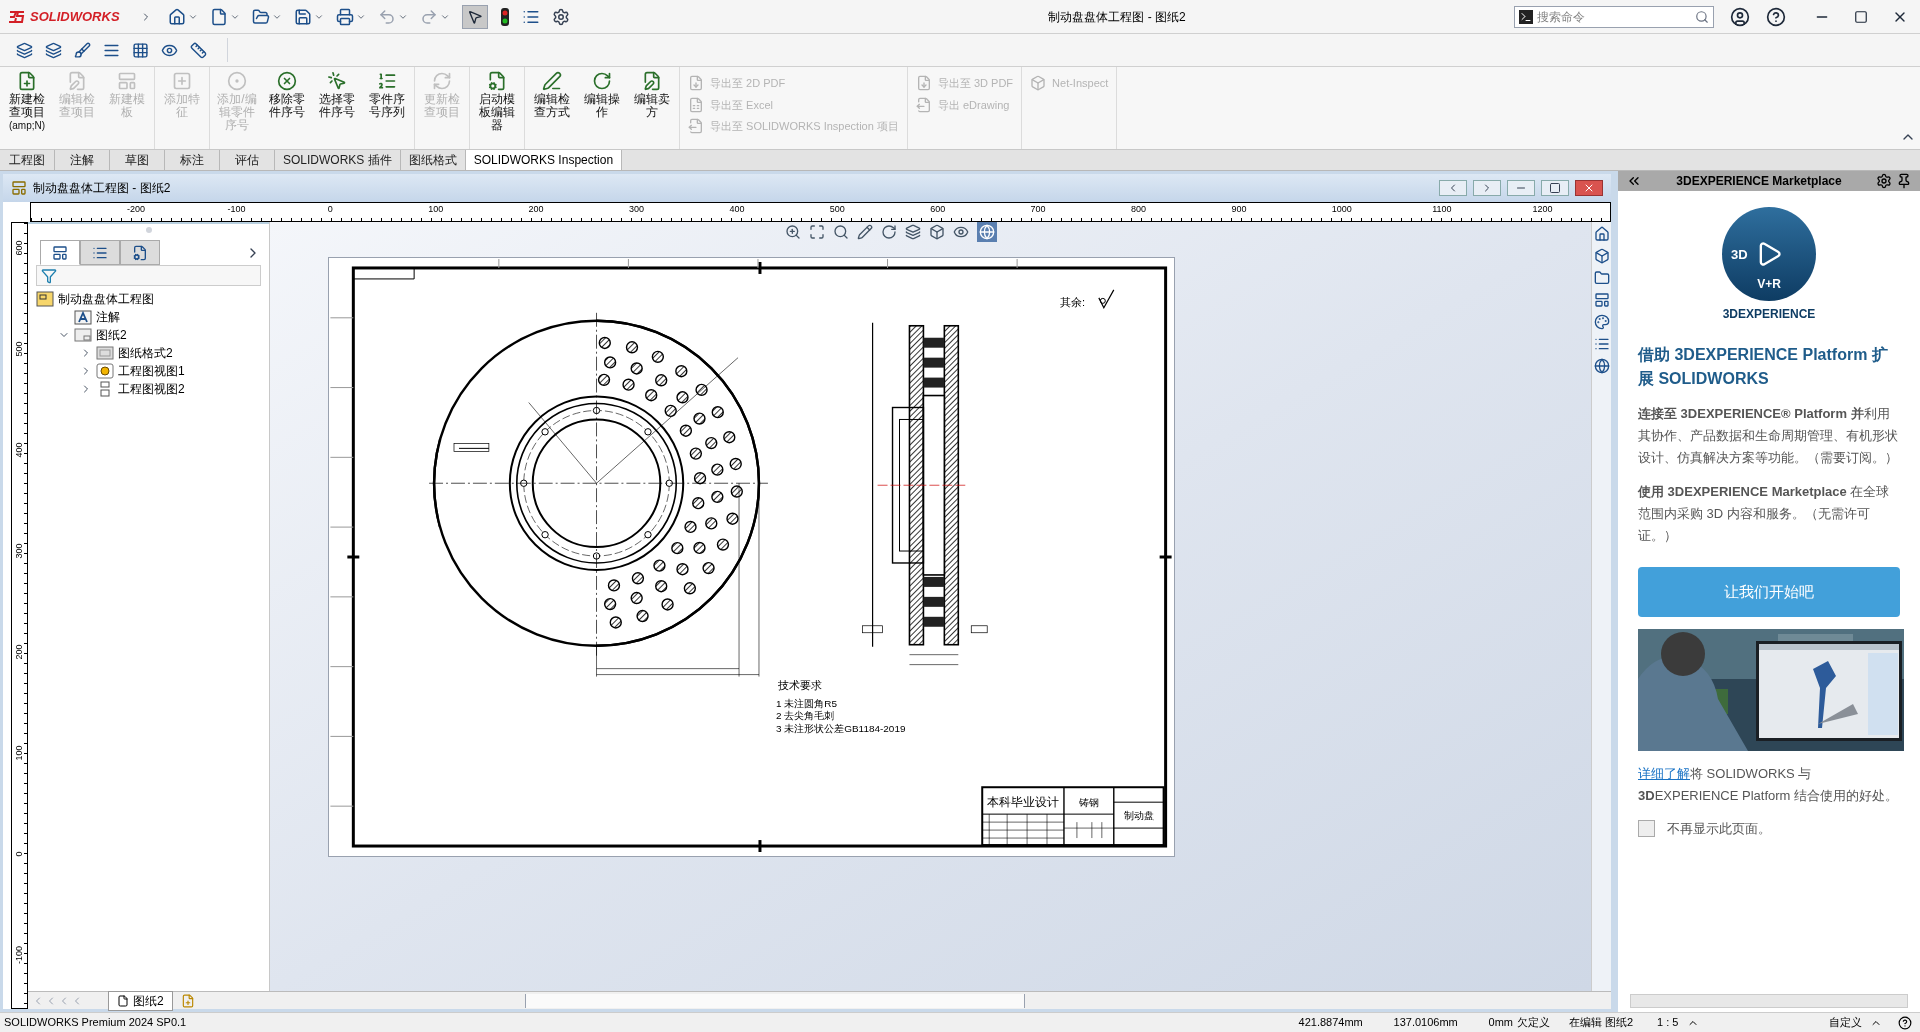 The image size is (1920, 1032). What do you see at coordinates (1719, 829) in the screenshot?
I see `checkbox-label: 不再显示此页面。` at bounding box center [1719, 829].